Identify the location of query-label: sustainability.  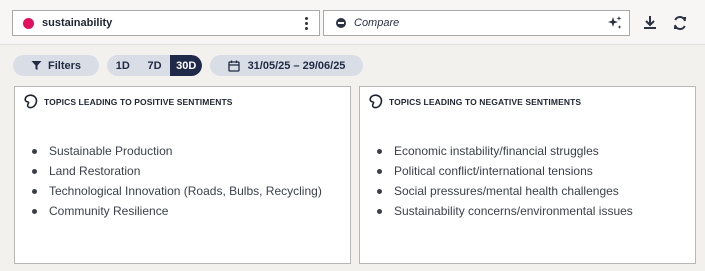
(77, 23).